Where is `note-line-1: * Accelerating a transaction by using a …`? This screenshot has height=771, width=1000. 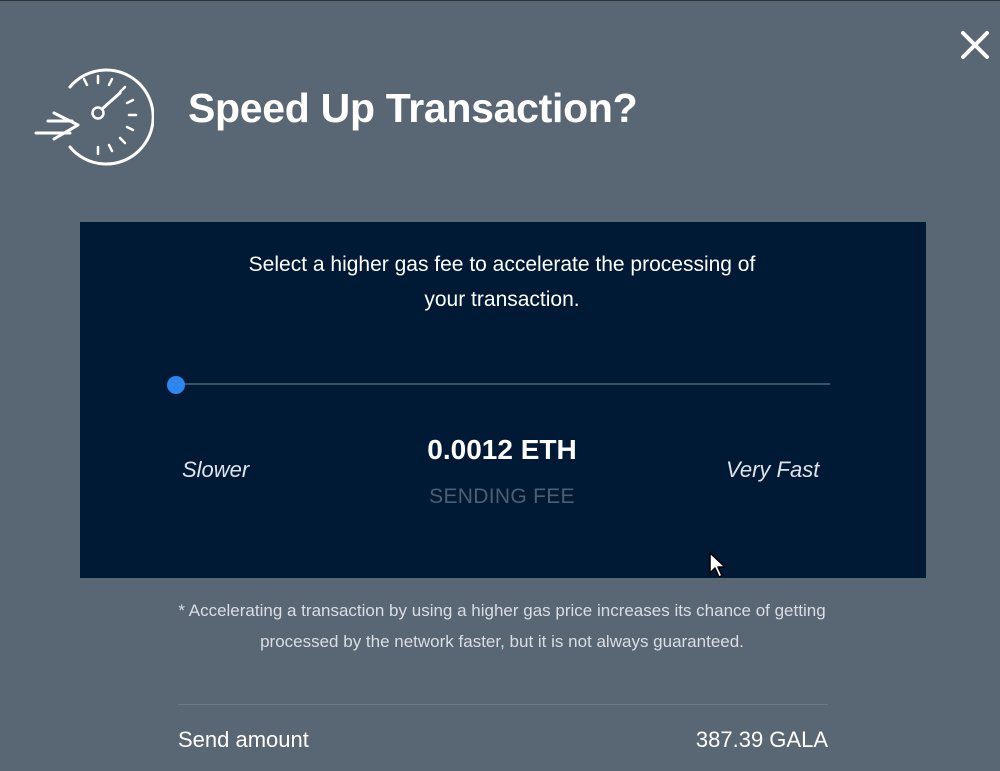
note-line-1: * Accelerating a transaction by using a … is located at coordinates (502, 610).